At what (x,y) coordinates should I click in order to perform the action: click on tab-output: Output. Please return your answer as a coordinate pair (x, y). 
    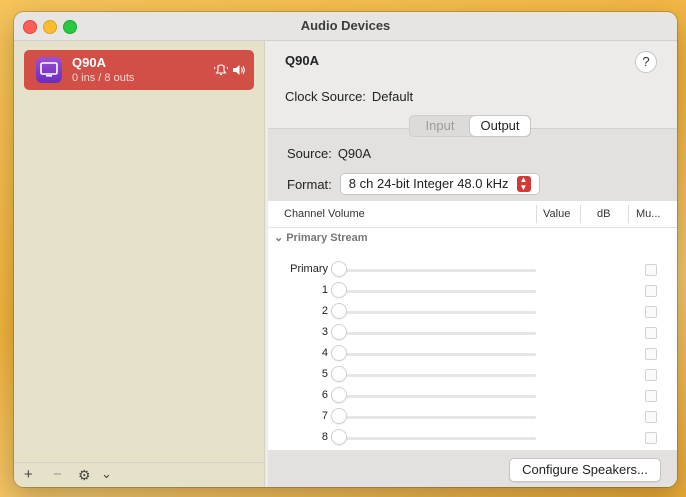
    Looking at the image, I should click on (500, 126).